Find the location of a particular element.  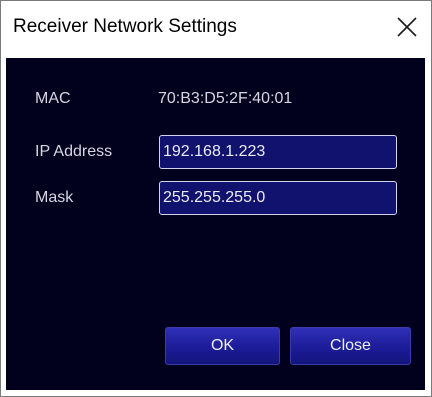

mac-value: 70:B3:D5:2F:40:01 is located at coordinates (225, 98).